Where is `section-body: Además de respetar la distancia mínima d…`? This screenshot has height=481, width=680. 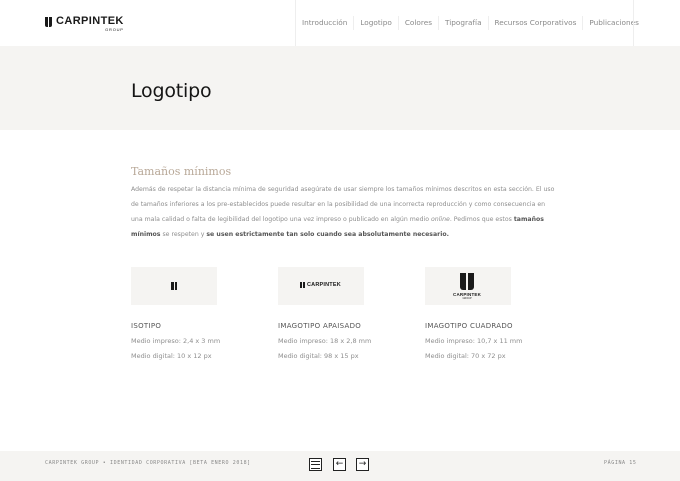
section-body: Además de respetar la distancia mínima d… is located at coordinates (343, 212).